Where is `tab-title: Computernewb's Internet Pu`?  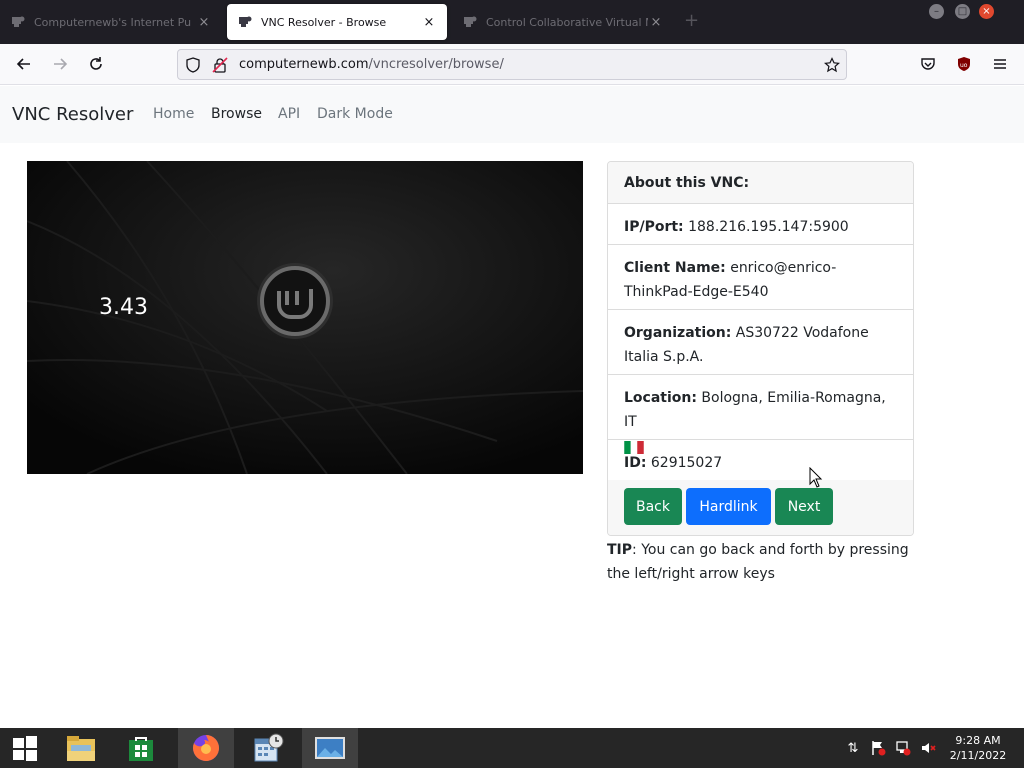 tab-title: Computernewb's Internet Pu is located at coordinates (113, 22).